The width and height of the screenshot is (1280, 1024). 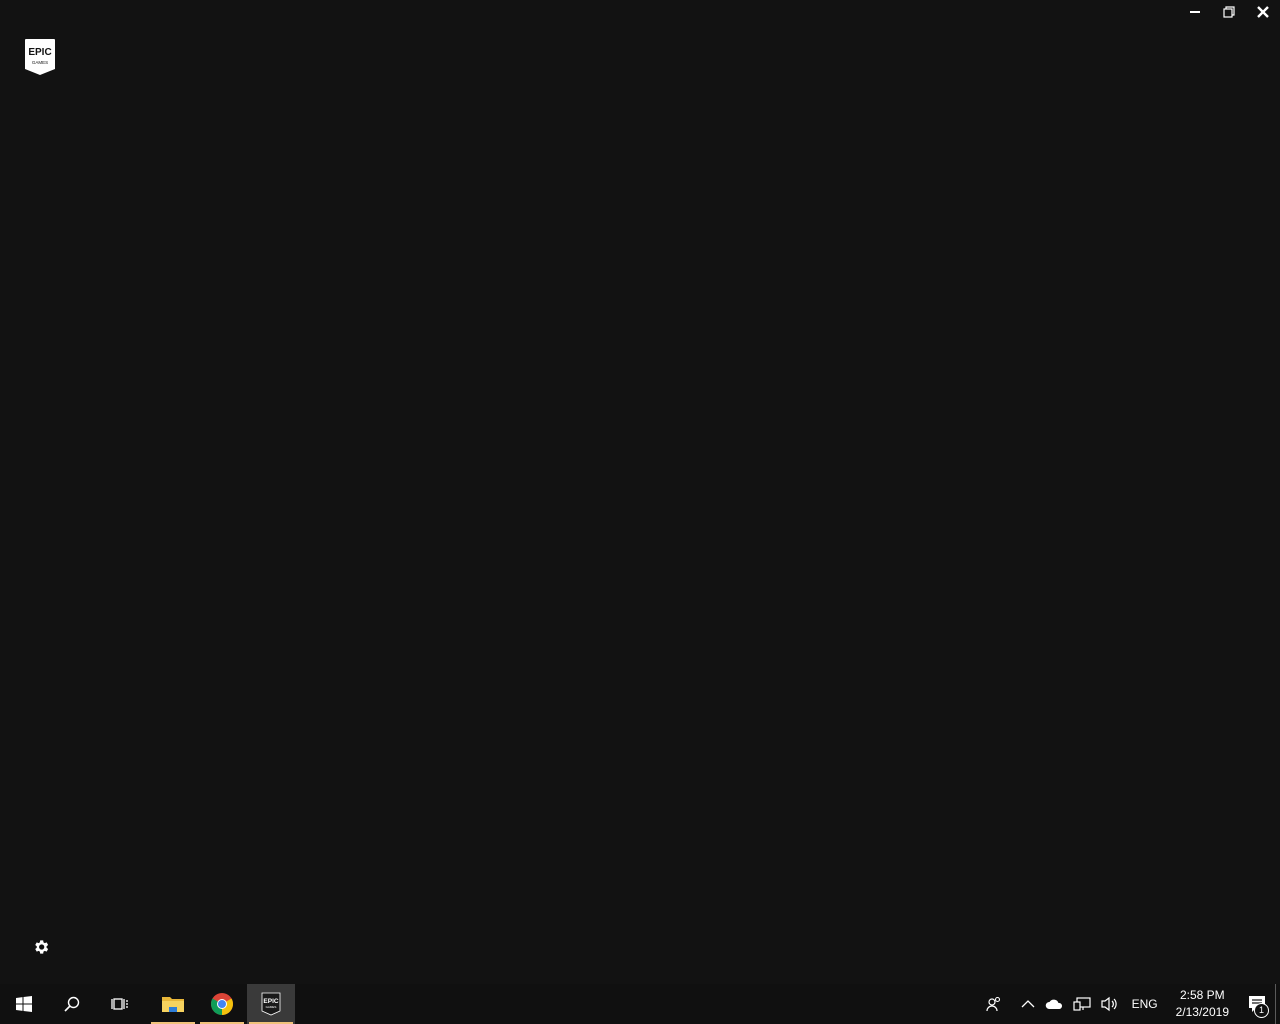 I want to click on gear-icon, so click(x=42, y=947).